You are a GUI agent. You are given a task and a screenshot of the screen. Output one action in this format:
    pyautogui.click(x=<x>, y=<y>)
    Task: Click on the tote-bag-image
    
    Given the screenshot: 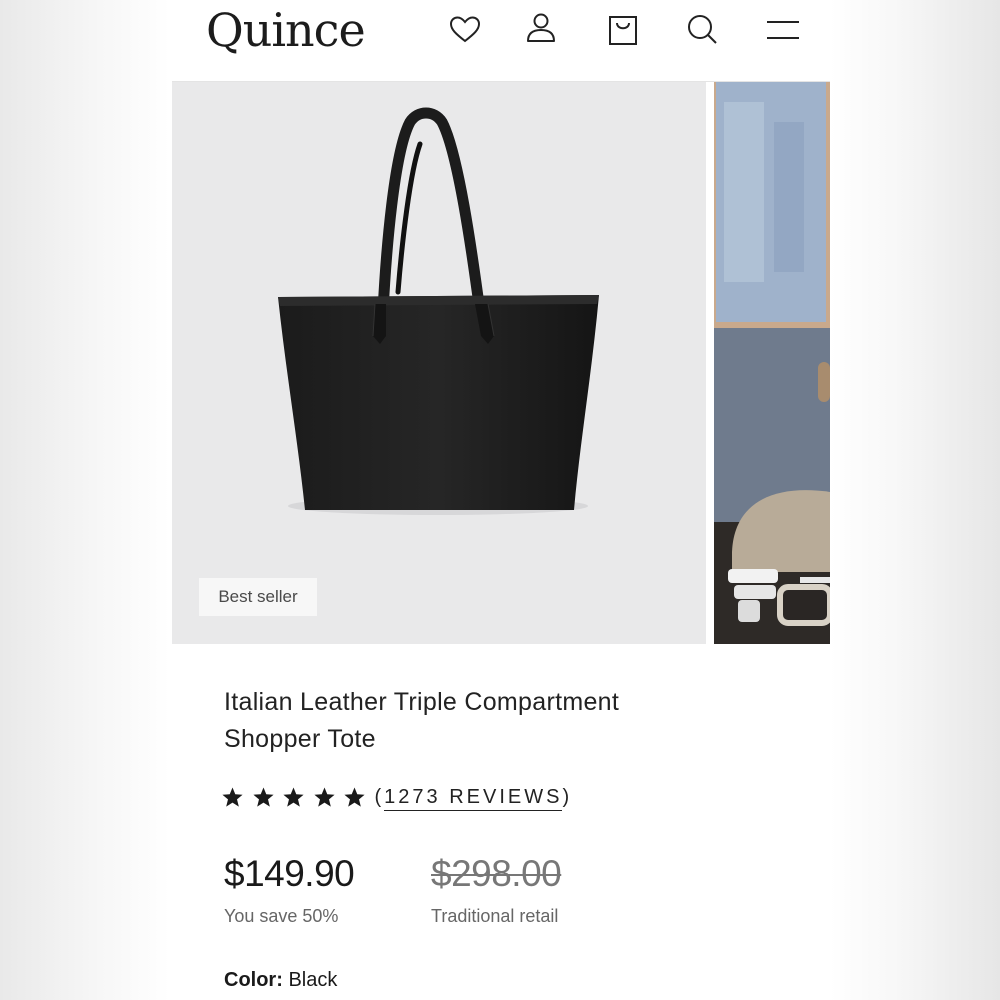 What is the action you would take?
    pyautogui.click(x=438, y=311)
    